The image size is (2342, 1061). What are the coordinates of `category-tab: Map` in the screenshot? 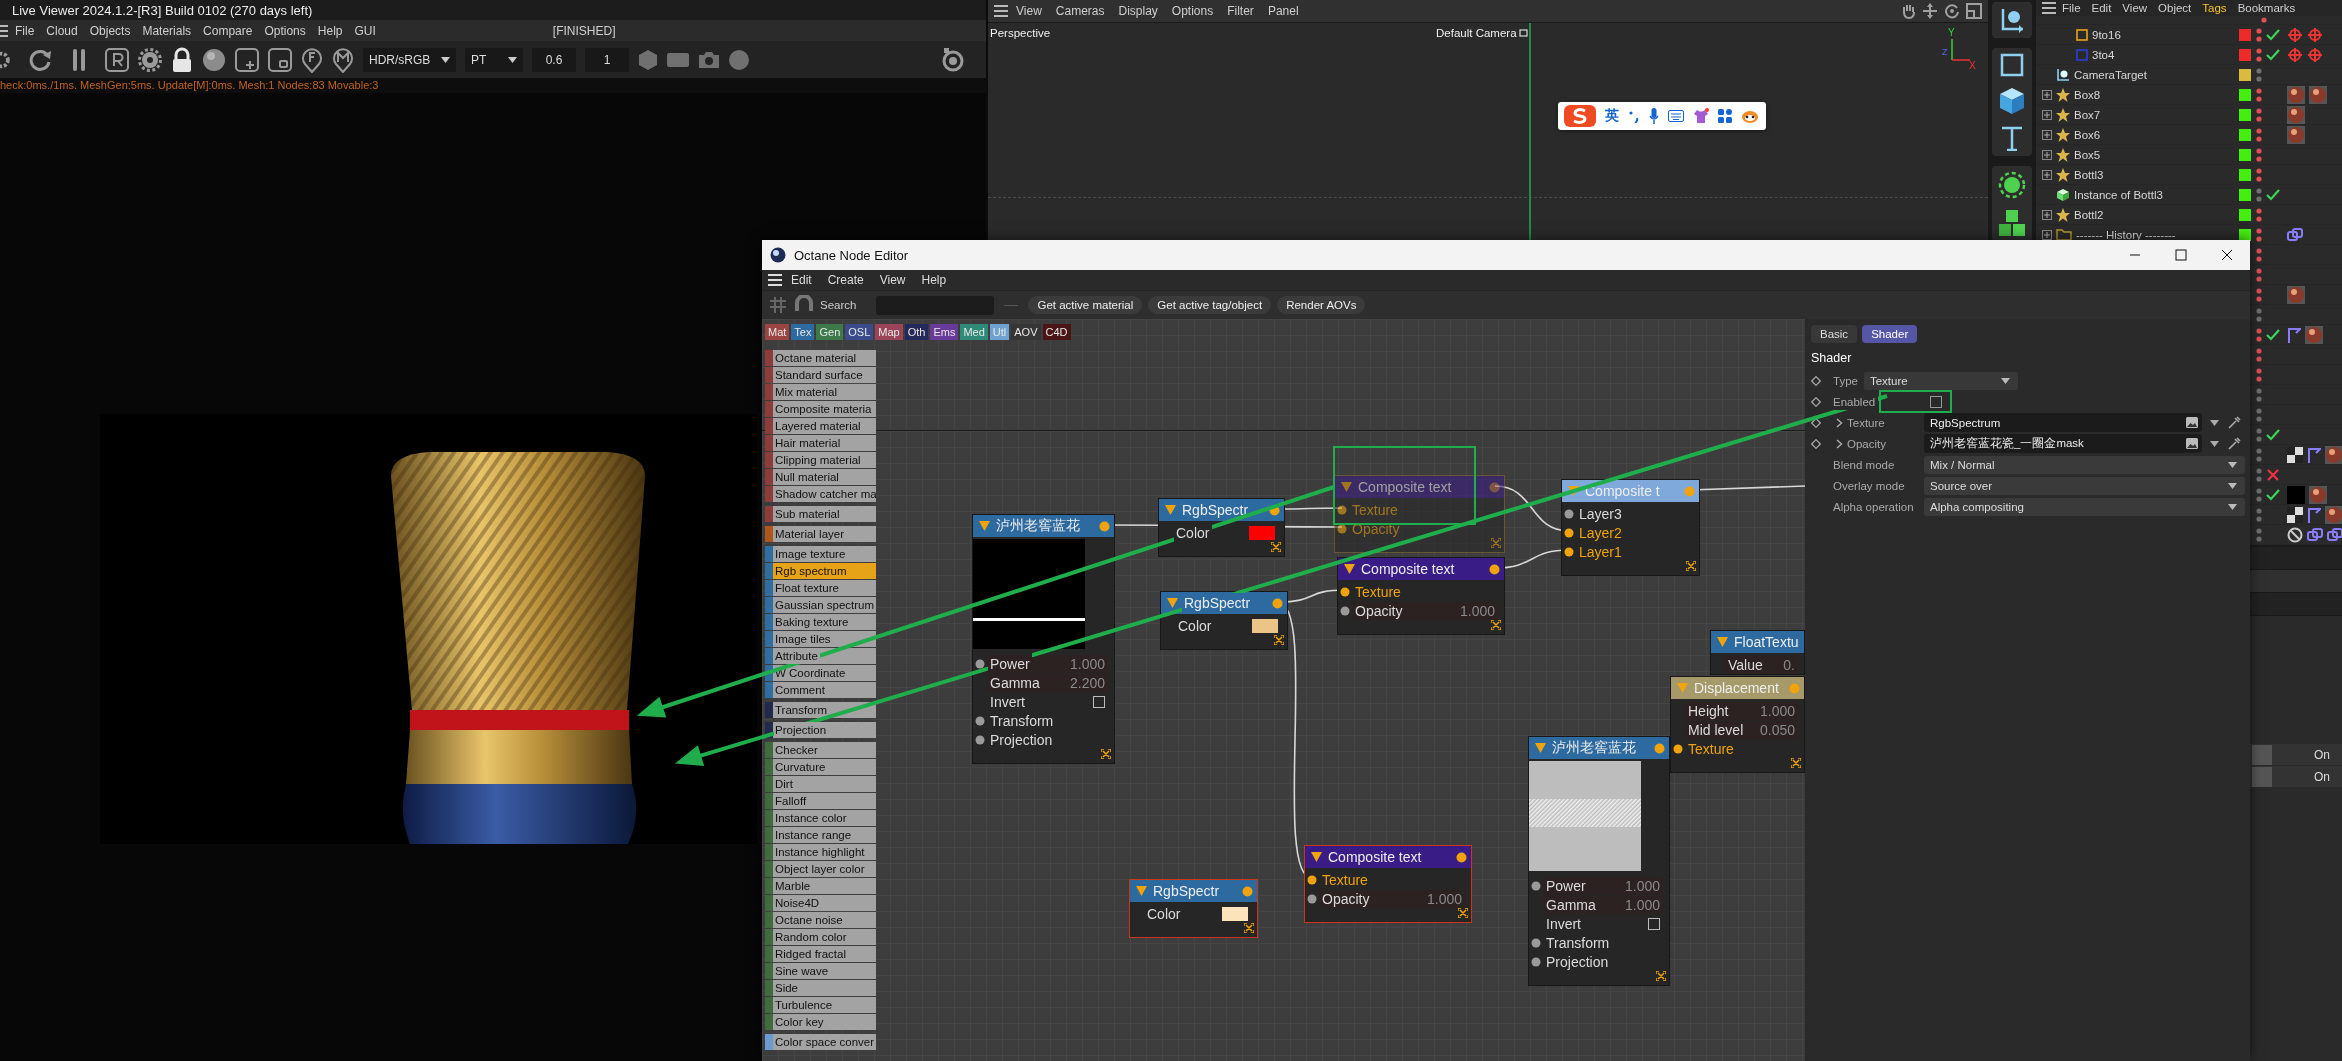 It's located at (889, 332).